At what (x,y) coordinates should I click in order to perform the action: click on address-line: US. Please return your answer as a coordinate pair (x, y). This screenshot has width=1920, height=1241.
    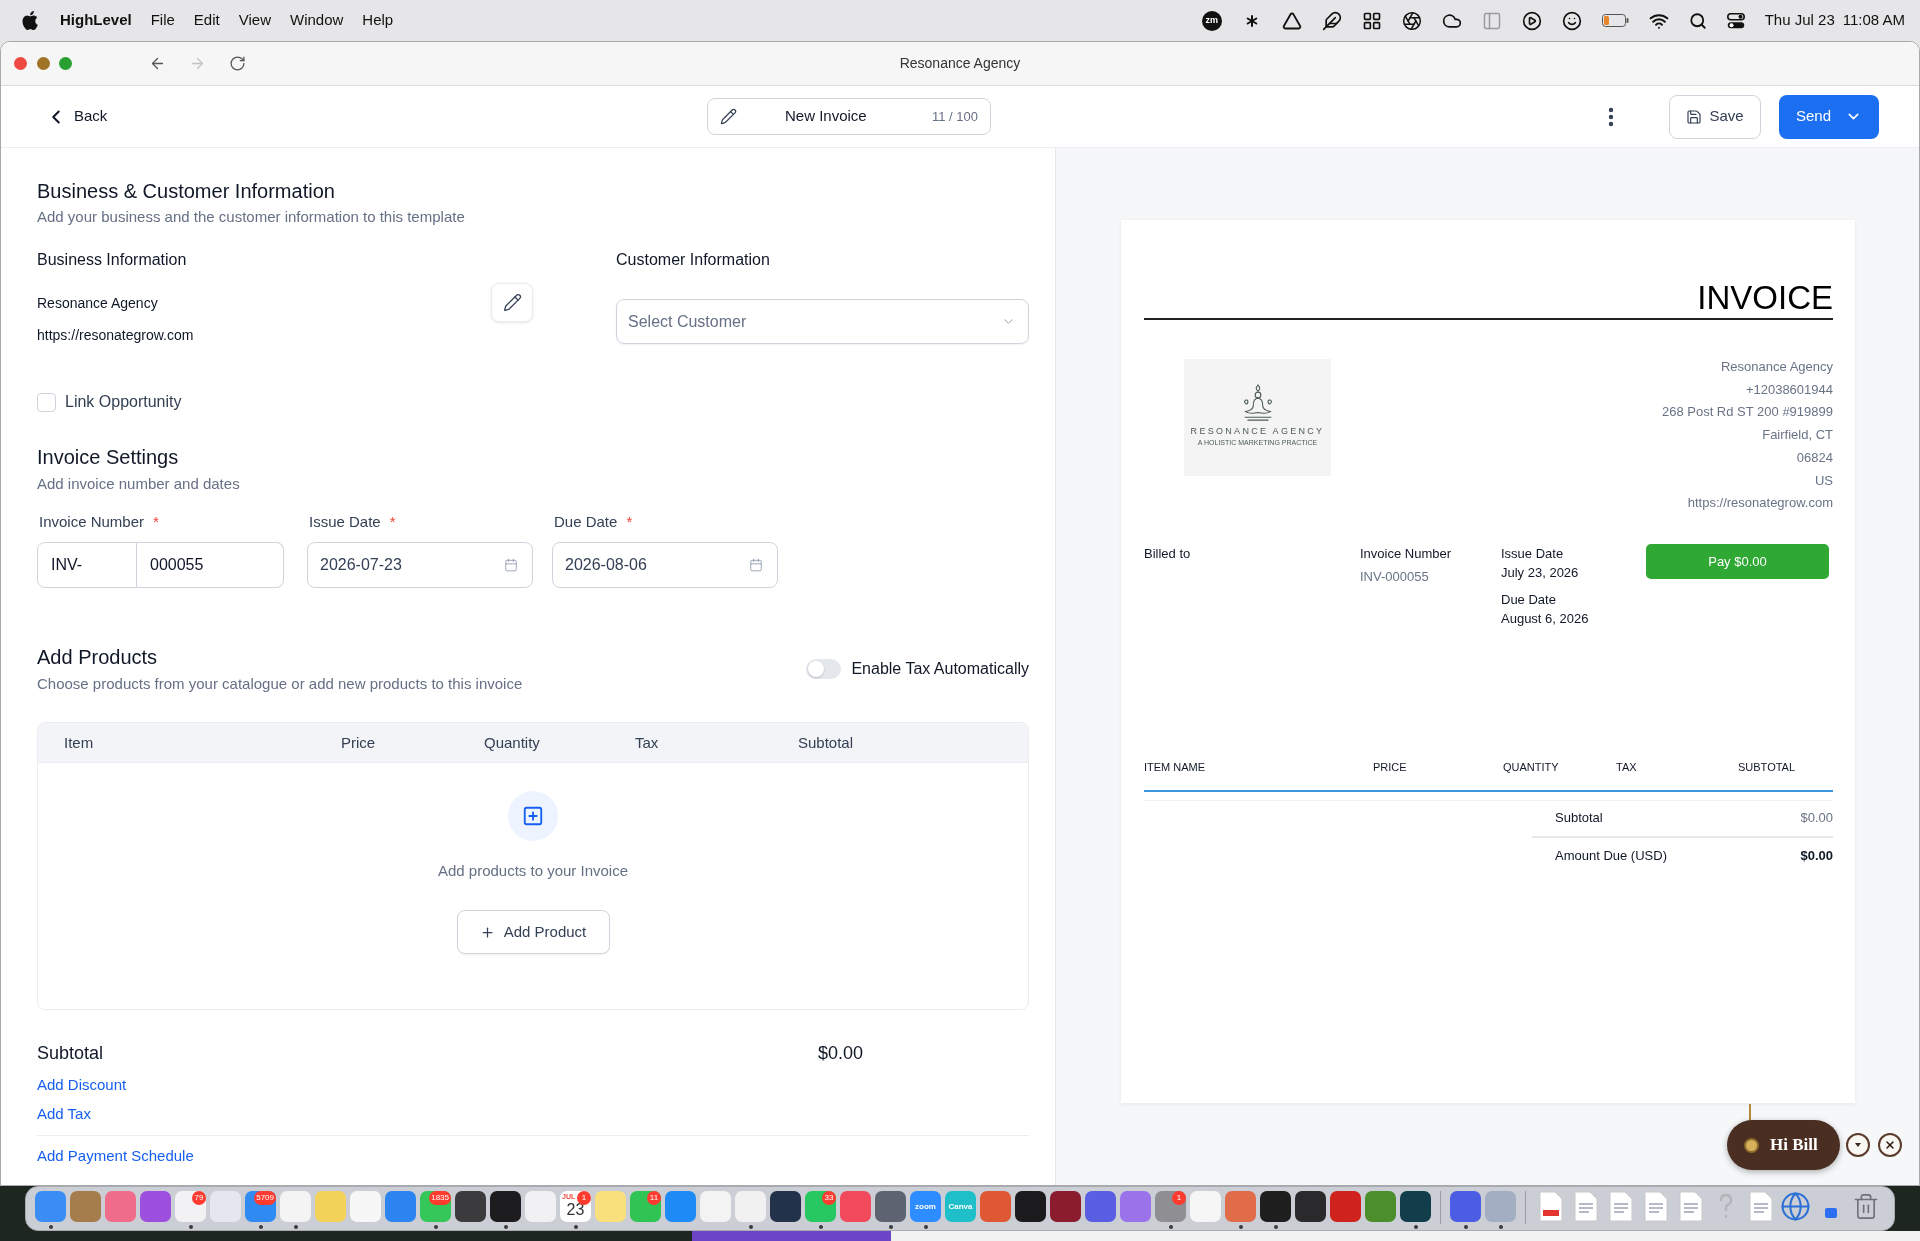
    Looking at the image, I should click on (1823, 480).